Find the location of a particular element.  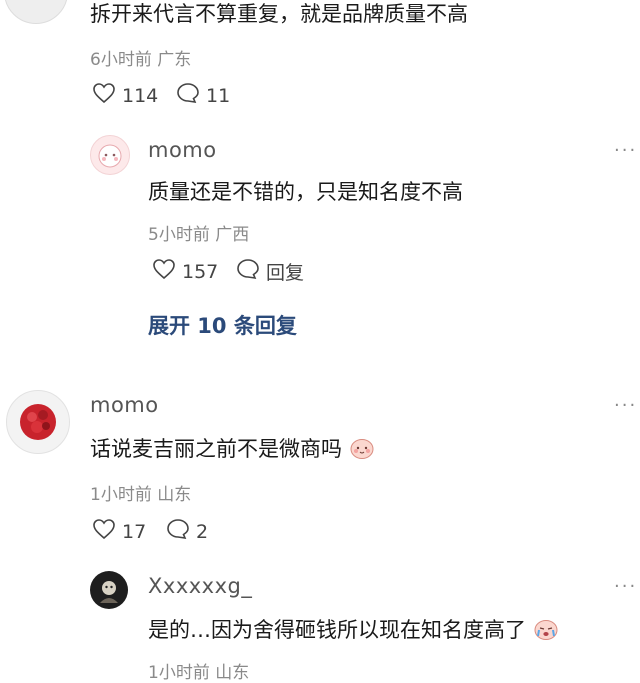

reply-button: 2 is located at coordinates (187, 531).